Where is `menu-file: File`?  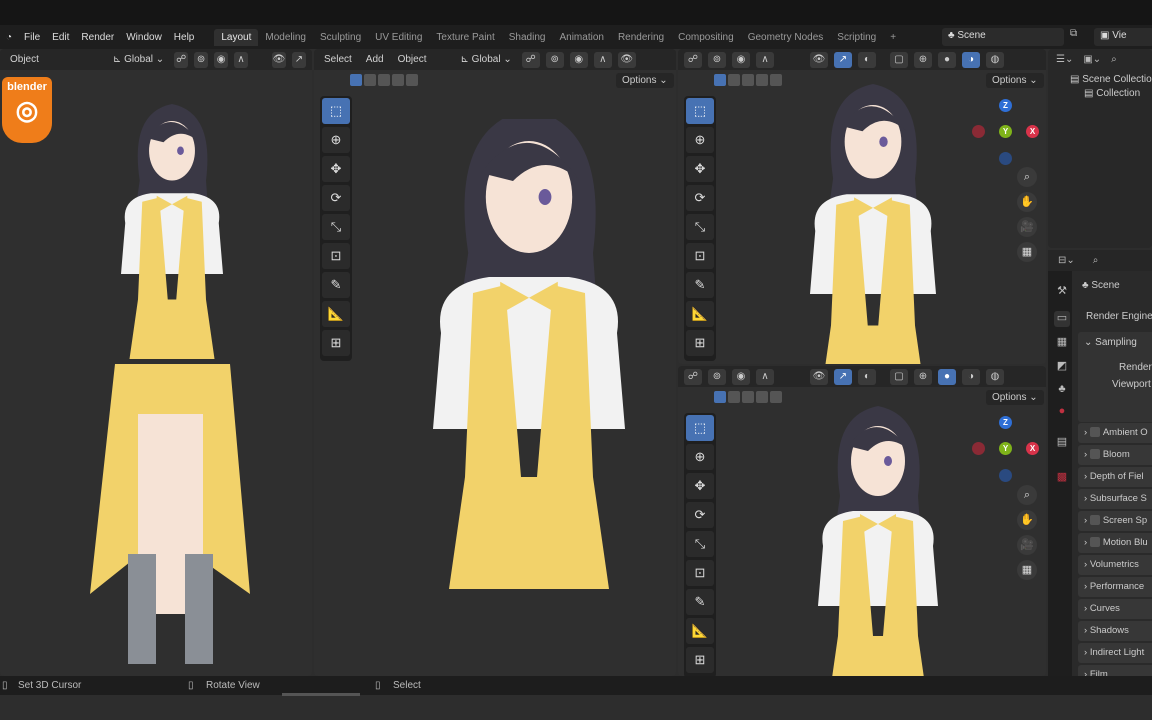
menu-file: File is located at coordinates (32, 37).